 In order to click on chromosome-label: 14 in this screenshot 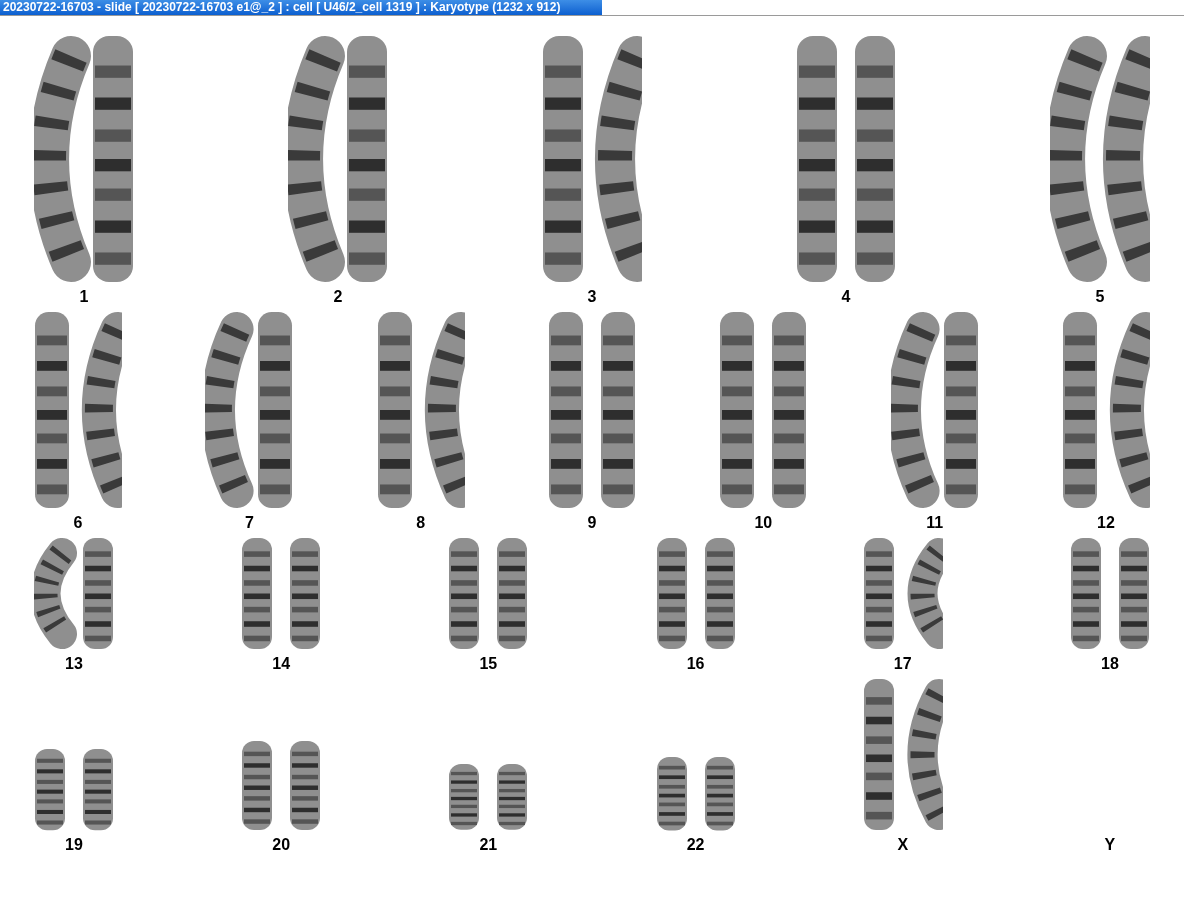, I will do `click(281, 664)`.